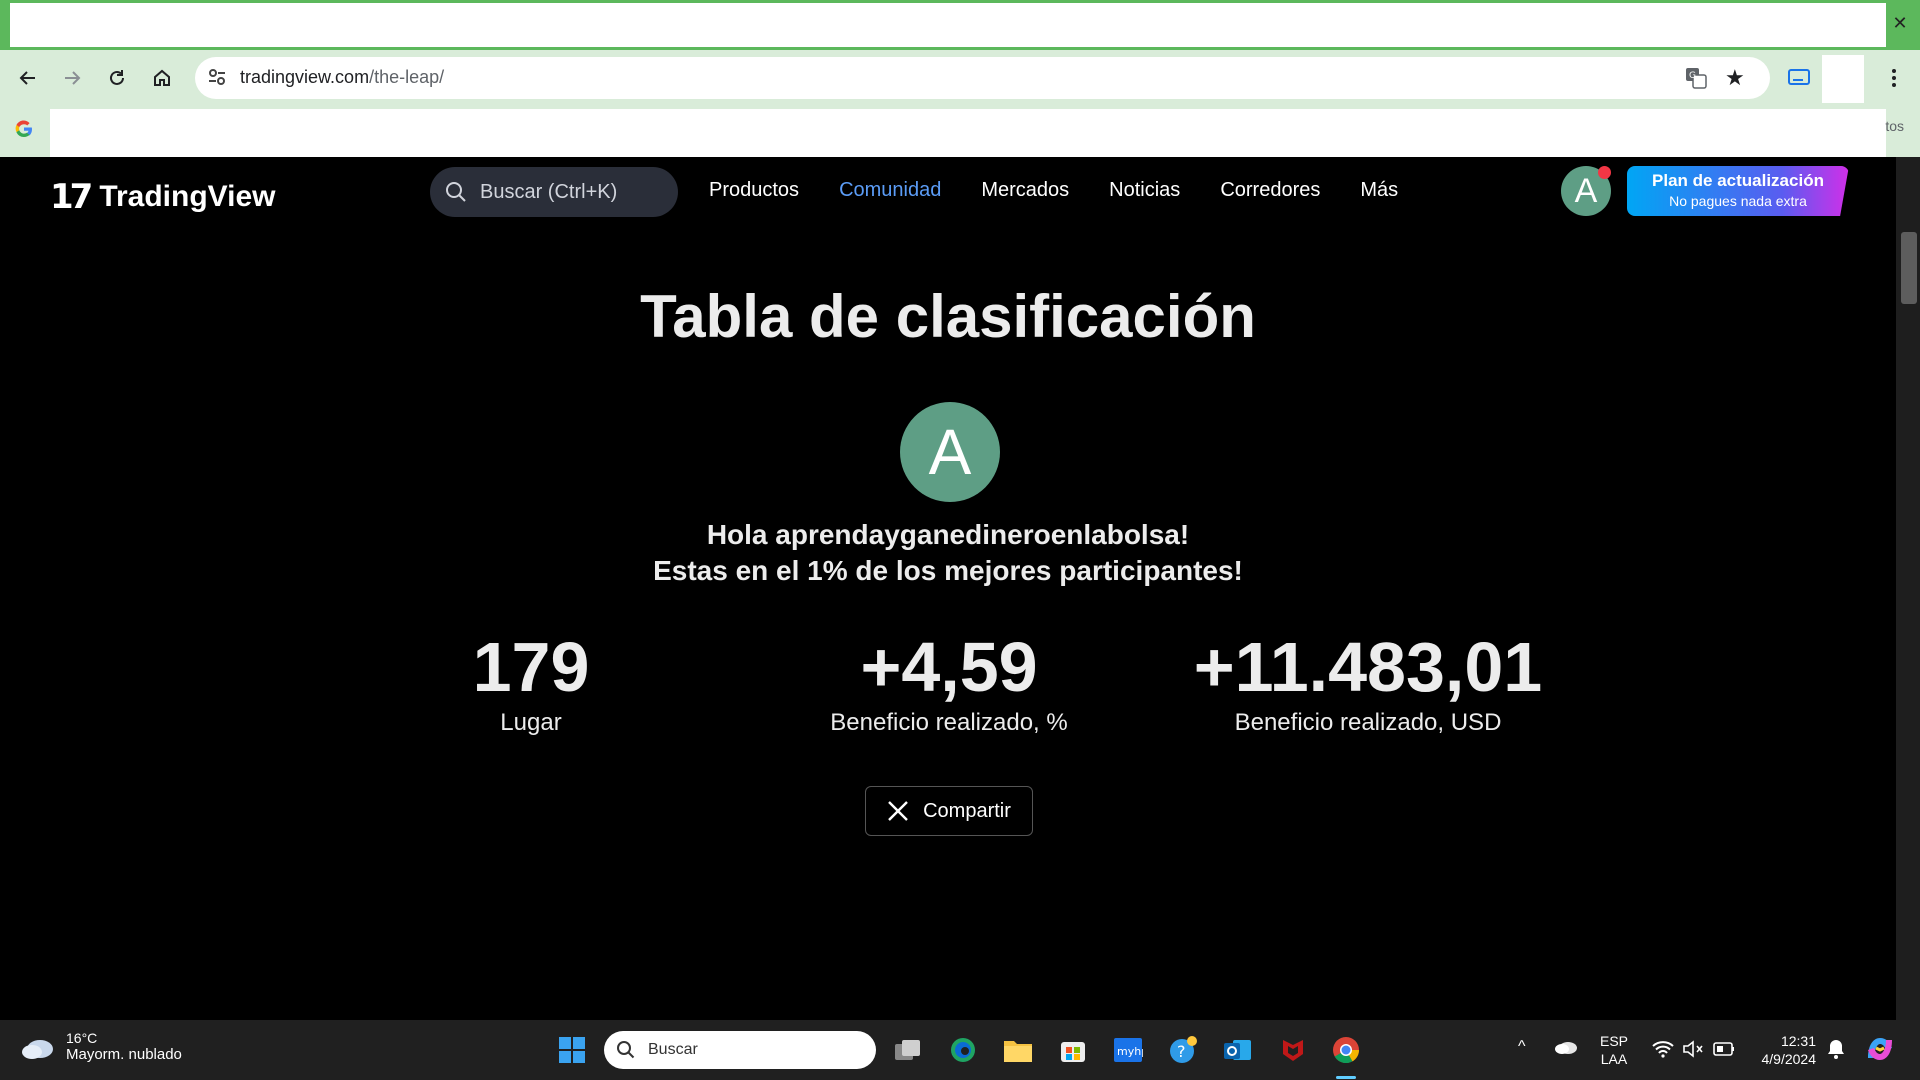 The width and height of the screenshot is (1920, 1080). Describe the element at coordinates (187, 196) in the screenshot. I see `logo-text: TradingView` at that location.